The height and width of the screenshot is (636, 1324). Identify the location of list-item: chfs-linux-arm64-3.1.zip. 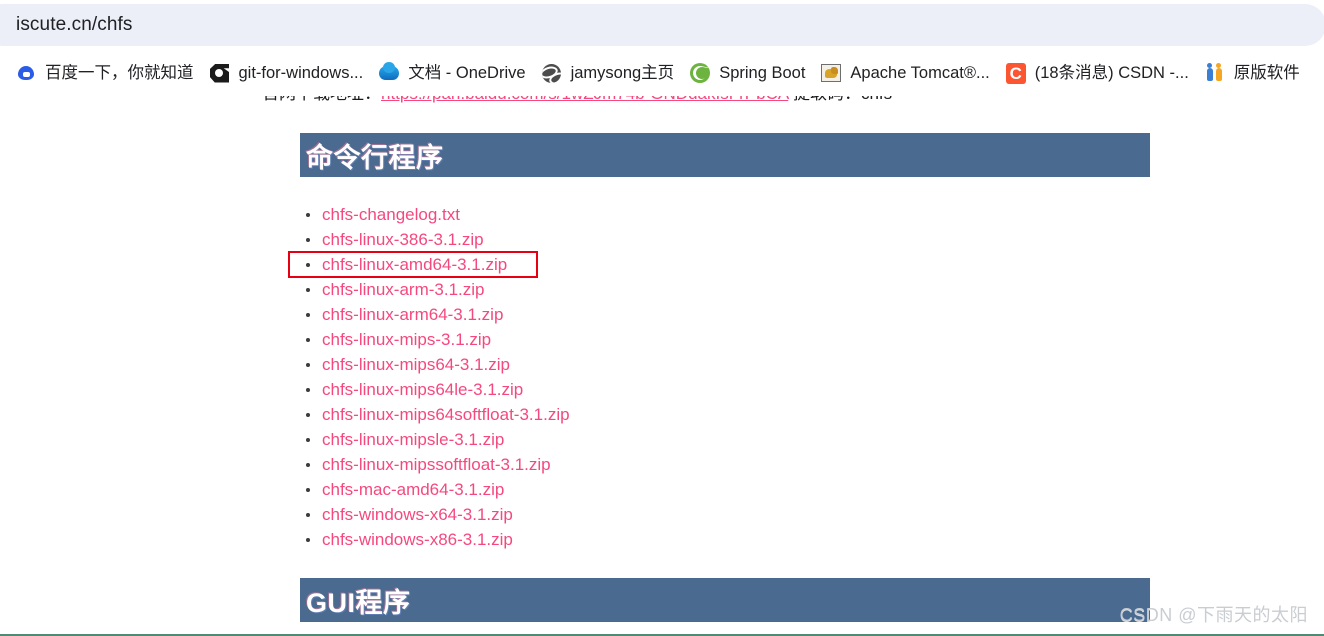
(435, 314).